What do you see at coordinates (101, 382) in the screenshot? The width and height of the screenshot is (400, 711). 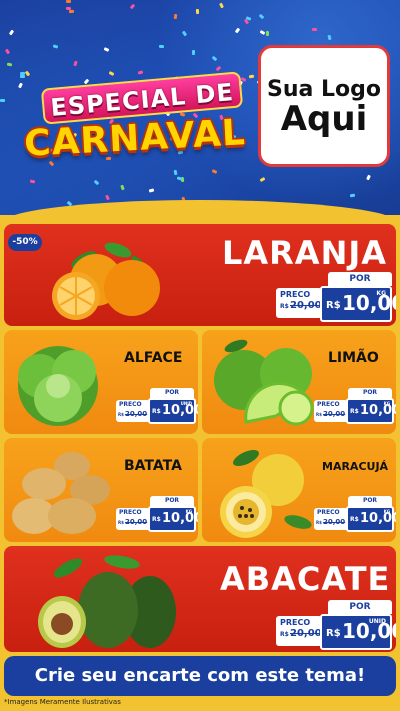 I see `product-card-alface: ALFACE POR PRECO R$ 20,00 R$ 10,00 UNID` at bounding box center [101, 382].